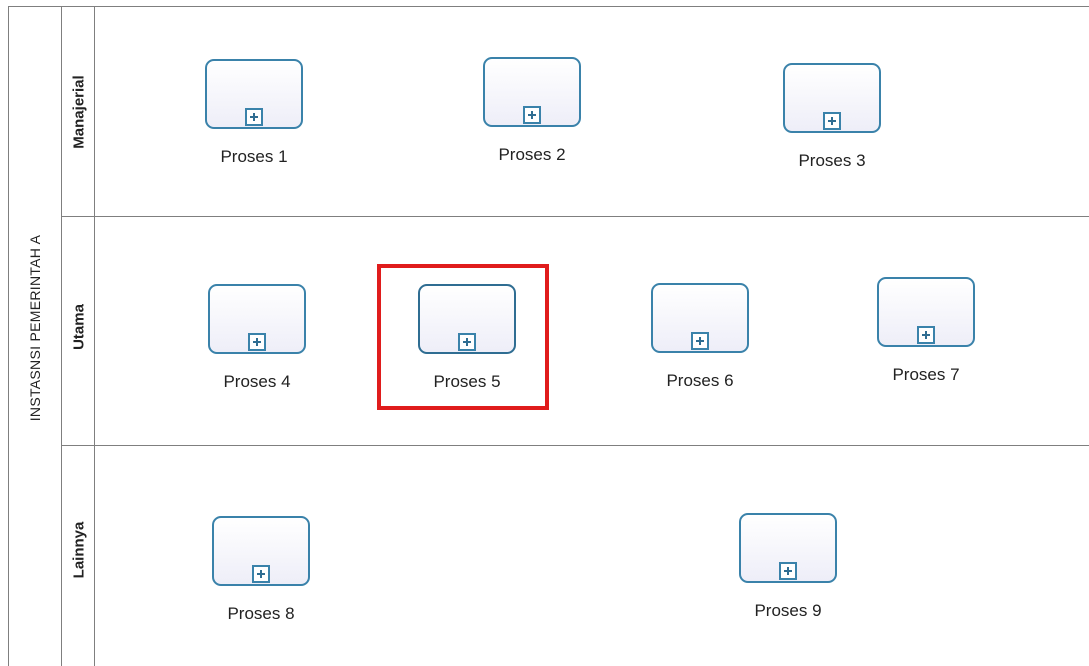 The height and width of the screenshot is (666, 1089). What do you see at coordinates (700, 380) in the screenshot?
I see `task-label: Proses 6` at bounding box center [700, 380].